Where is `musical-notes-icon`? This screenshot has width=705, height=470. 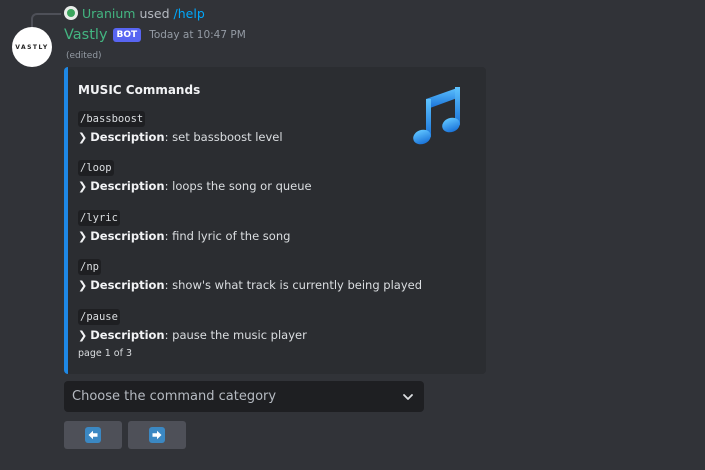
musical-notes-icon is located at coordinates (436, 116).